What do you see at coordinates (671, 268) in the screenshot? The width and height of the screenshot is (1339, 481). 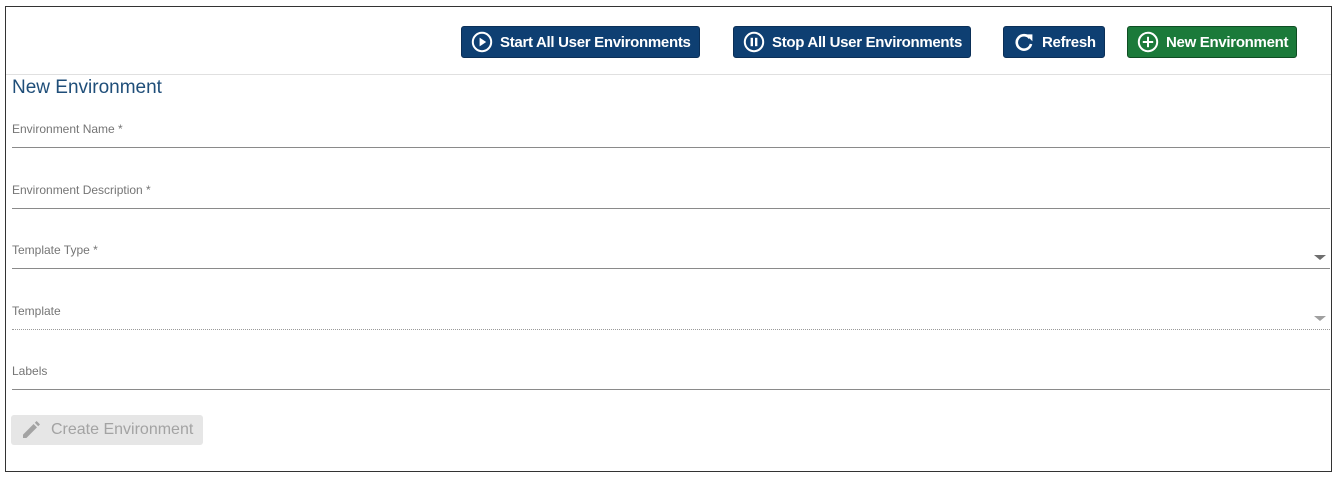 I see `template-type-underline` at bounding box center [671, 268].